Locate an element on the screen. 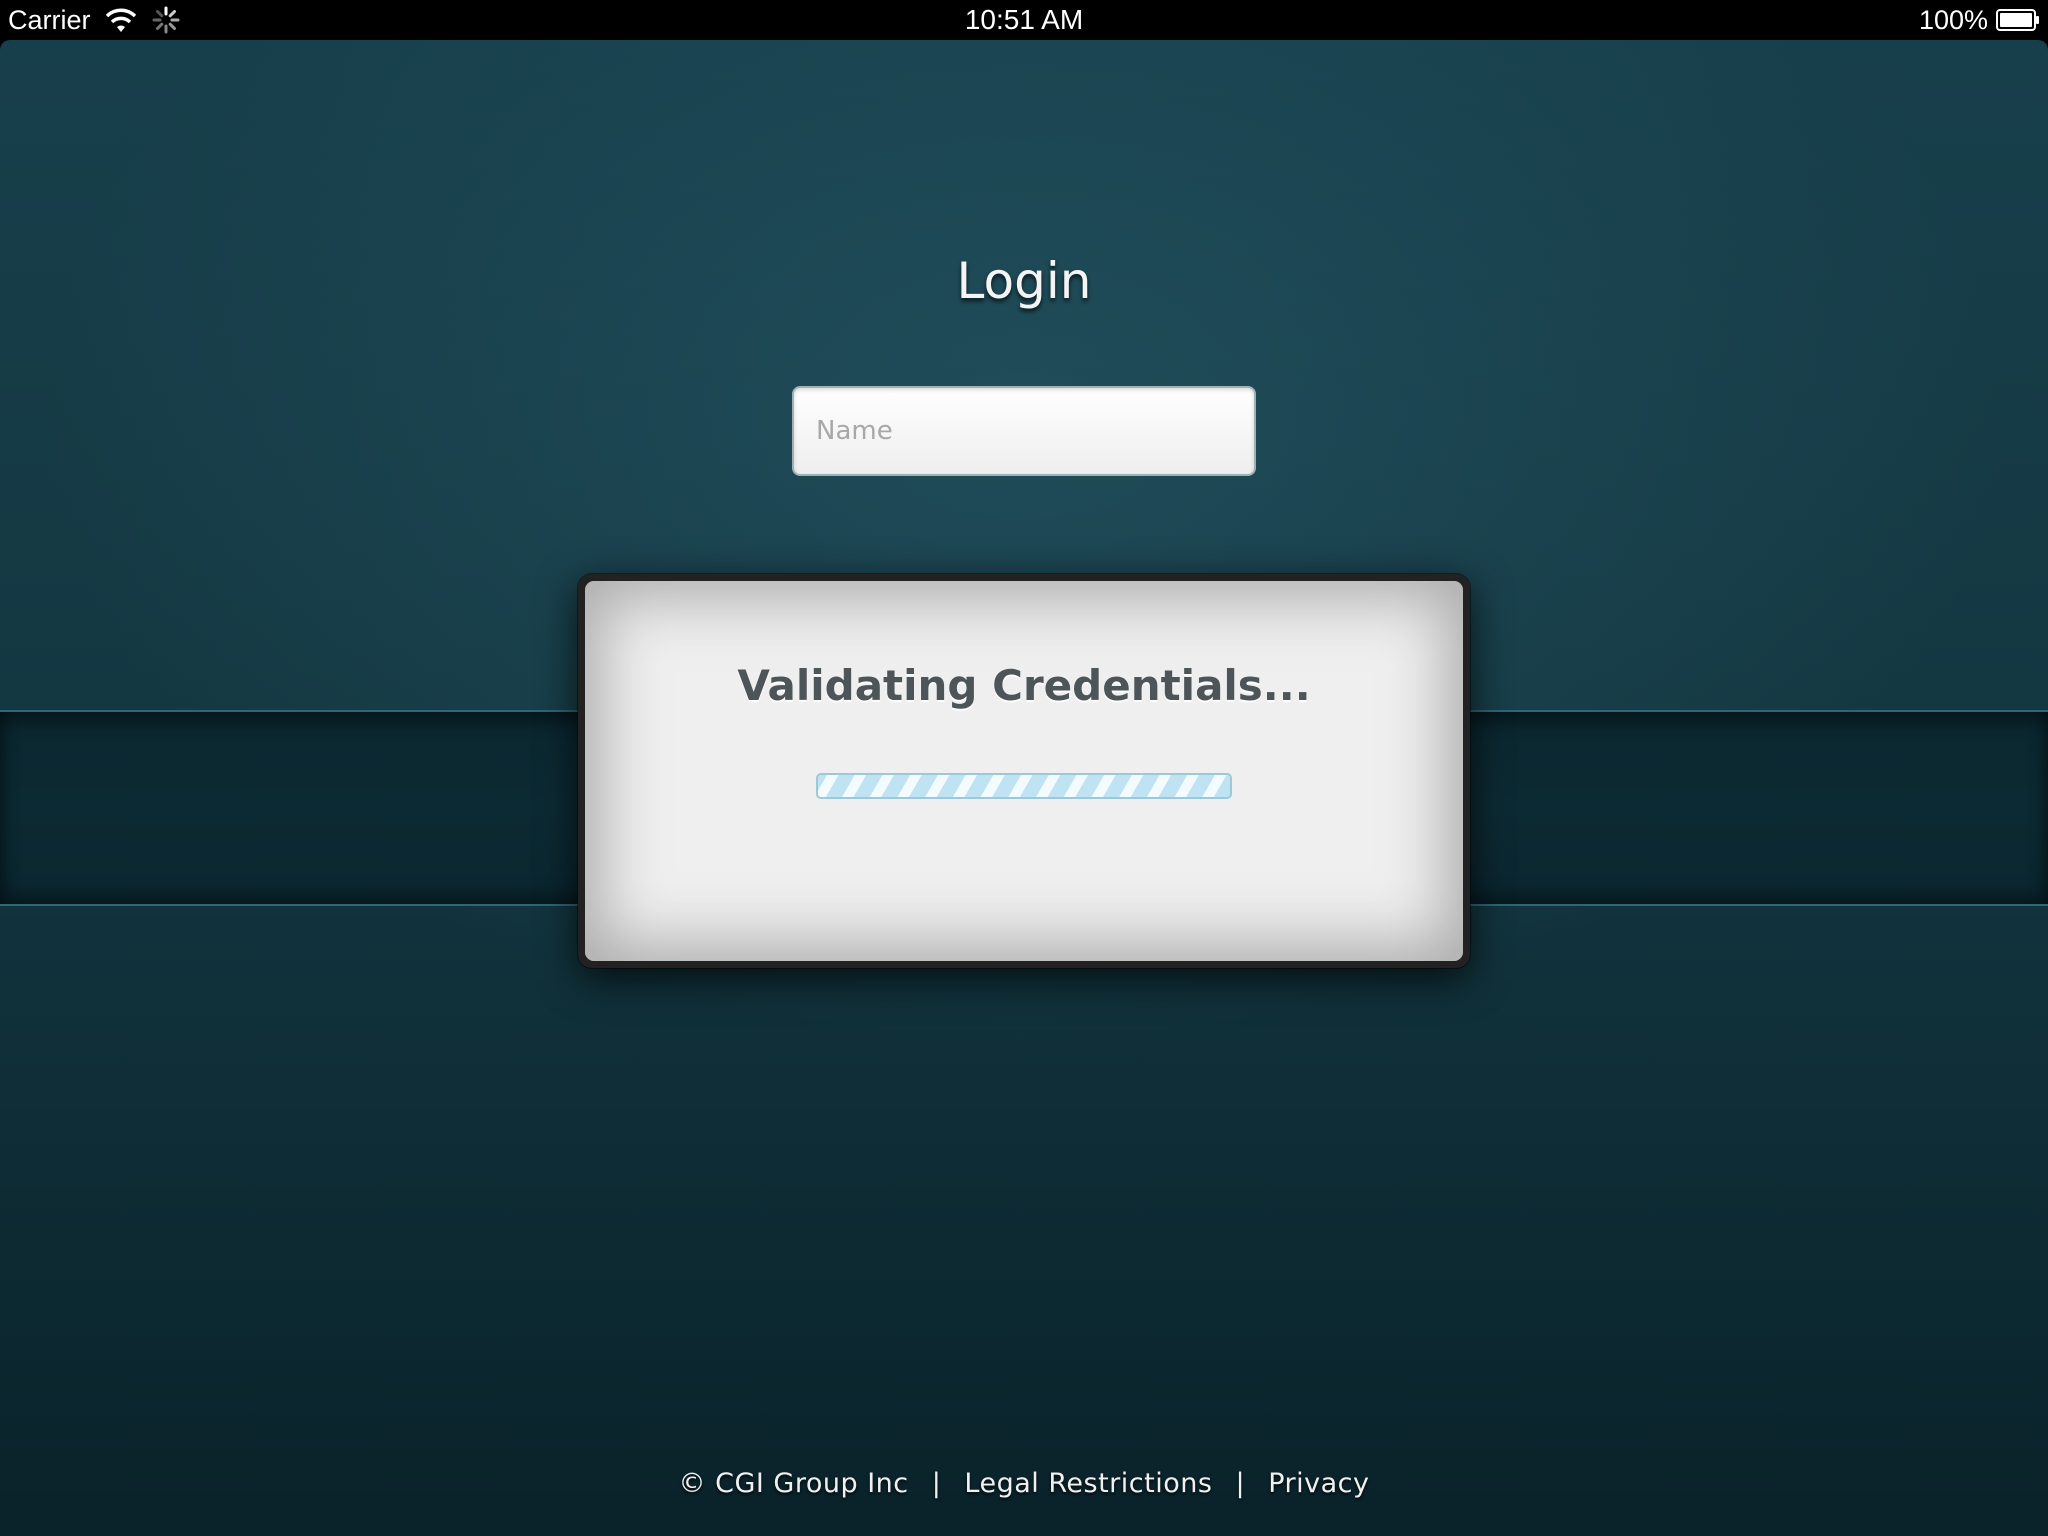 The width and height of the screenshot is (2048, 1536). progress-fill is located at coordinates (1024, 786).